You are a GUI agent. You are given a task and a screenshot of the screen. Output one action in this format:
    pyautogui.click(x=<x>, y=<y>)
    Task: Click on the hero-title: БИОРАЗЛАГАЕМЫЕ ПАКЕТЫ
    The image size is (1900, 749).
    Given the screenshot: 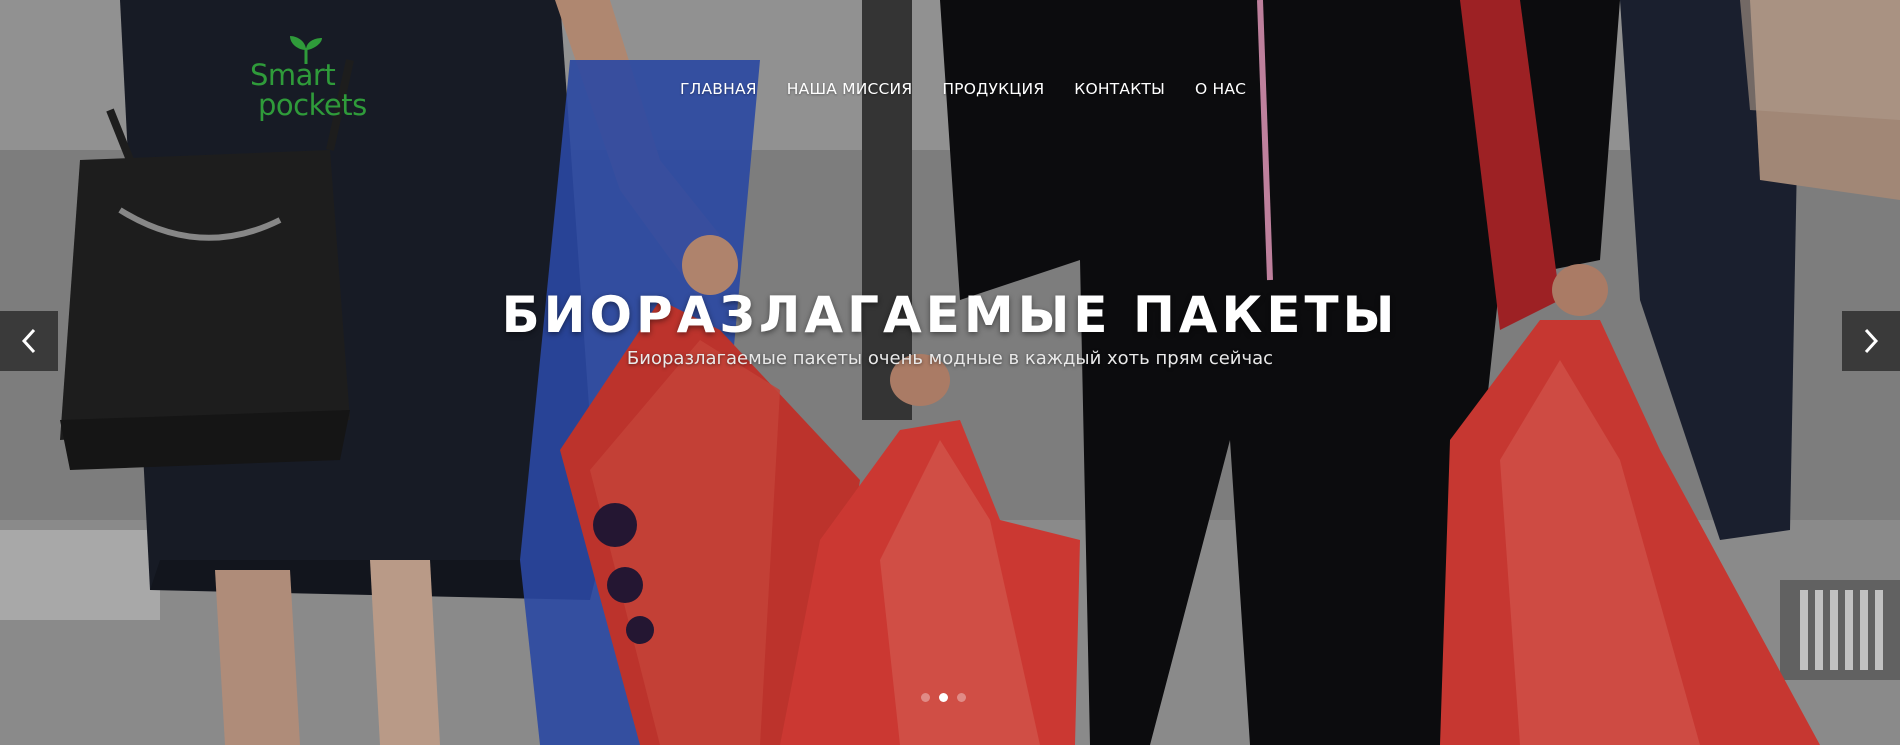 What is the action you would take?
    pyautogui.click(x=950, y=315)
    